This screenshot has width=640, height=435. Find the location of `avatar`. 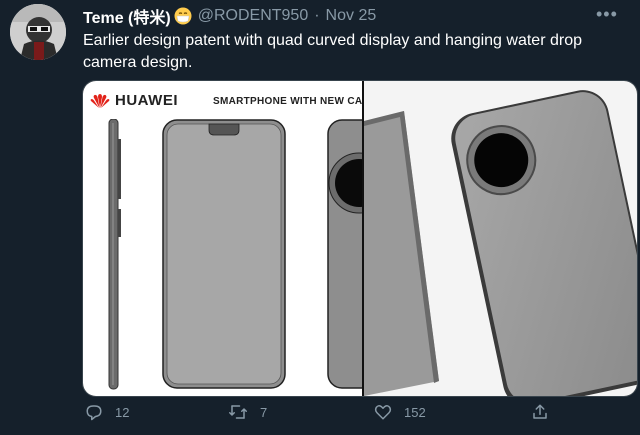

avatar is located at coordinates (38, 32).